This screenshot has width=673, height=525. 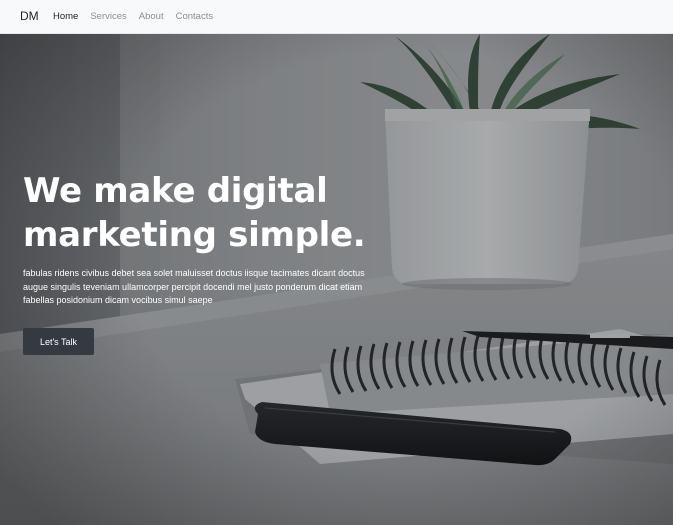 What do you see at coordinates (58, 341) in the screenshot?
I see `lets-talk-button: Let's Talk` at bounding box center [58, 341].